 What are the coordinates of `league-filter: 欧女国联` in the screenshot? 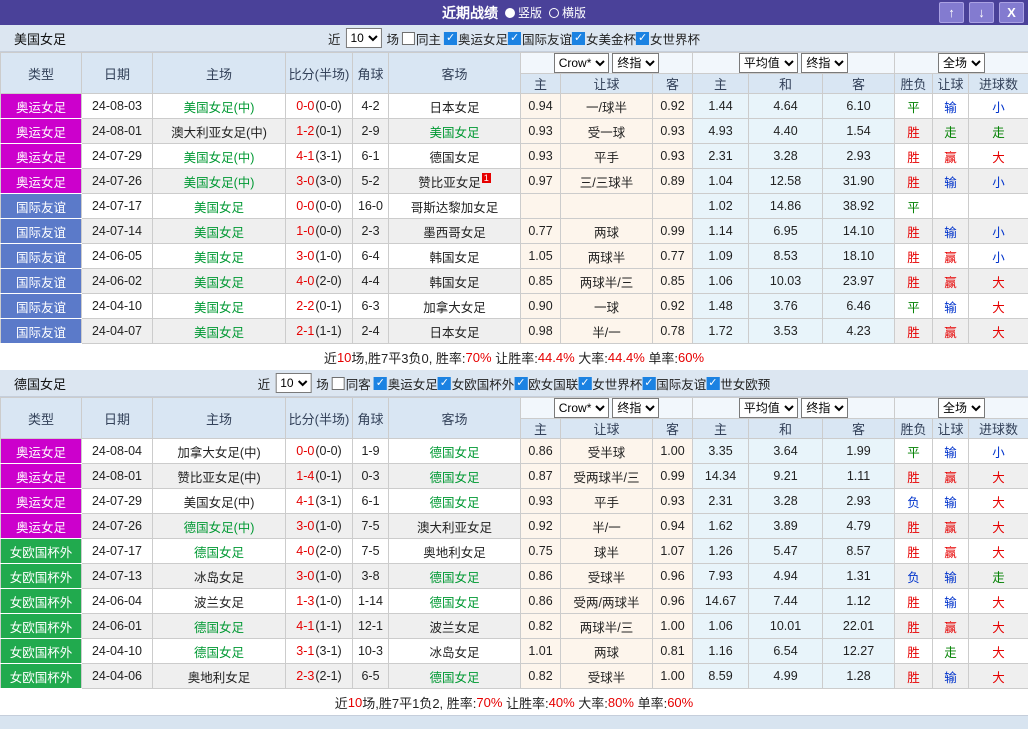 It's located at (546, 383).